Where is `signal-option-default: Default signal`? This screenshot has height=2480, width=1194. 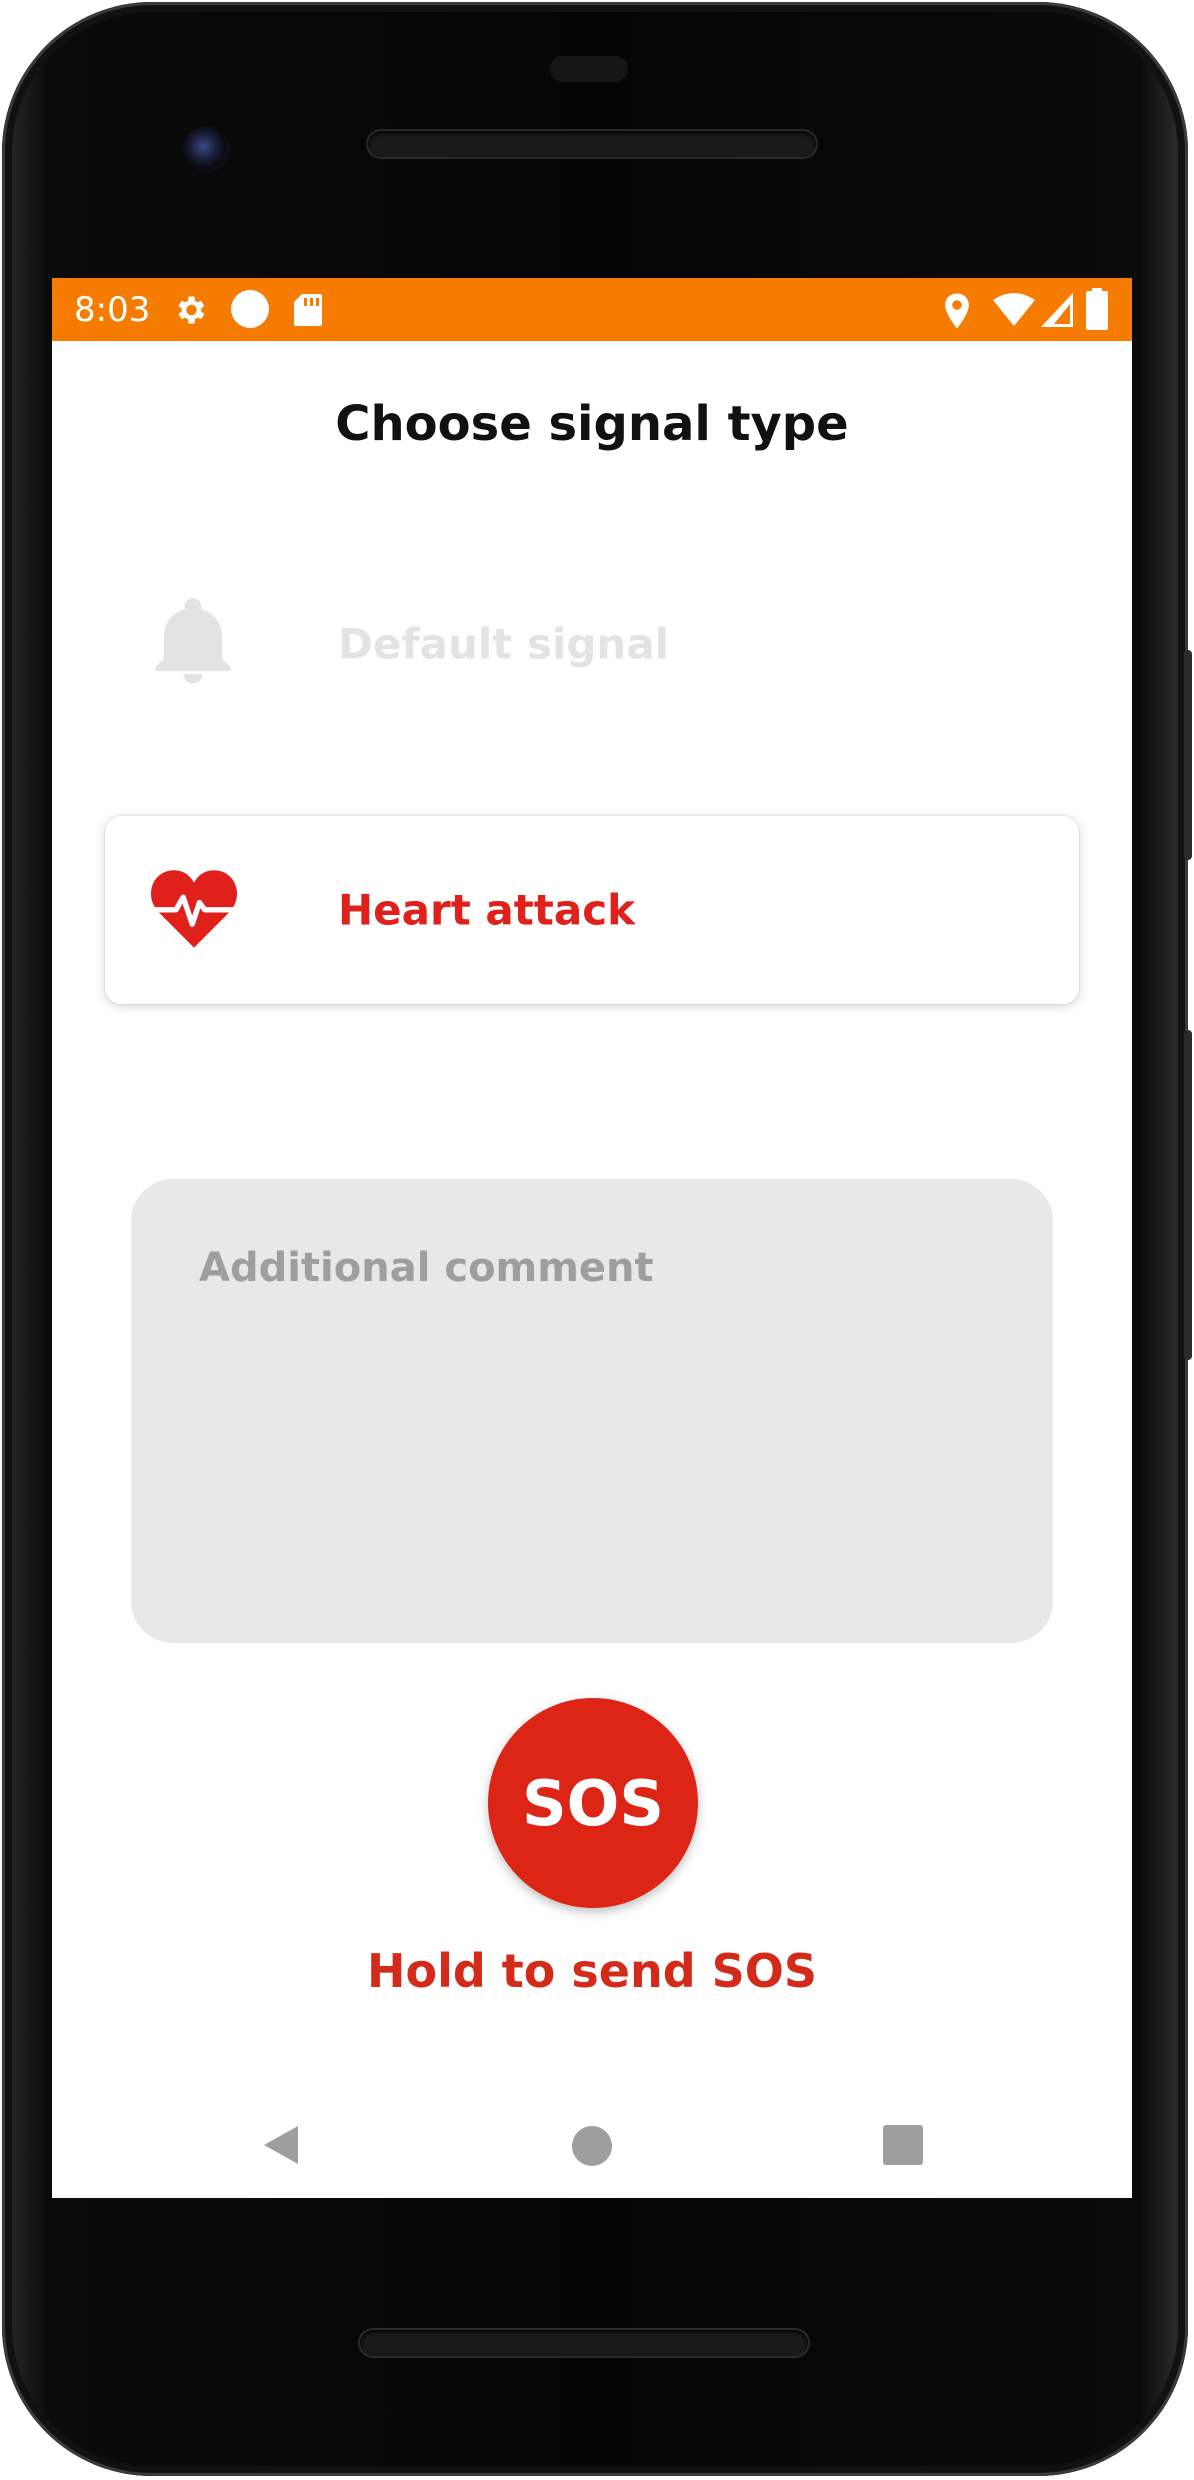
signal-option-default: Default signal is located at coordinates (592, 644).